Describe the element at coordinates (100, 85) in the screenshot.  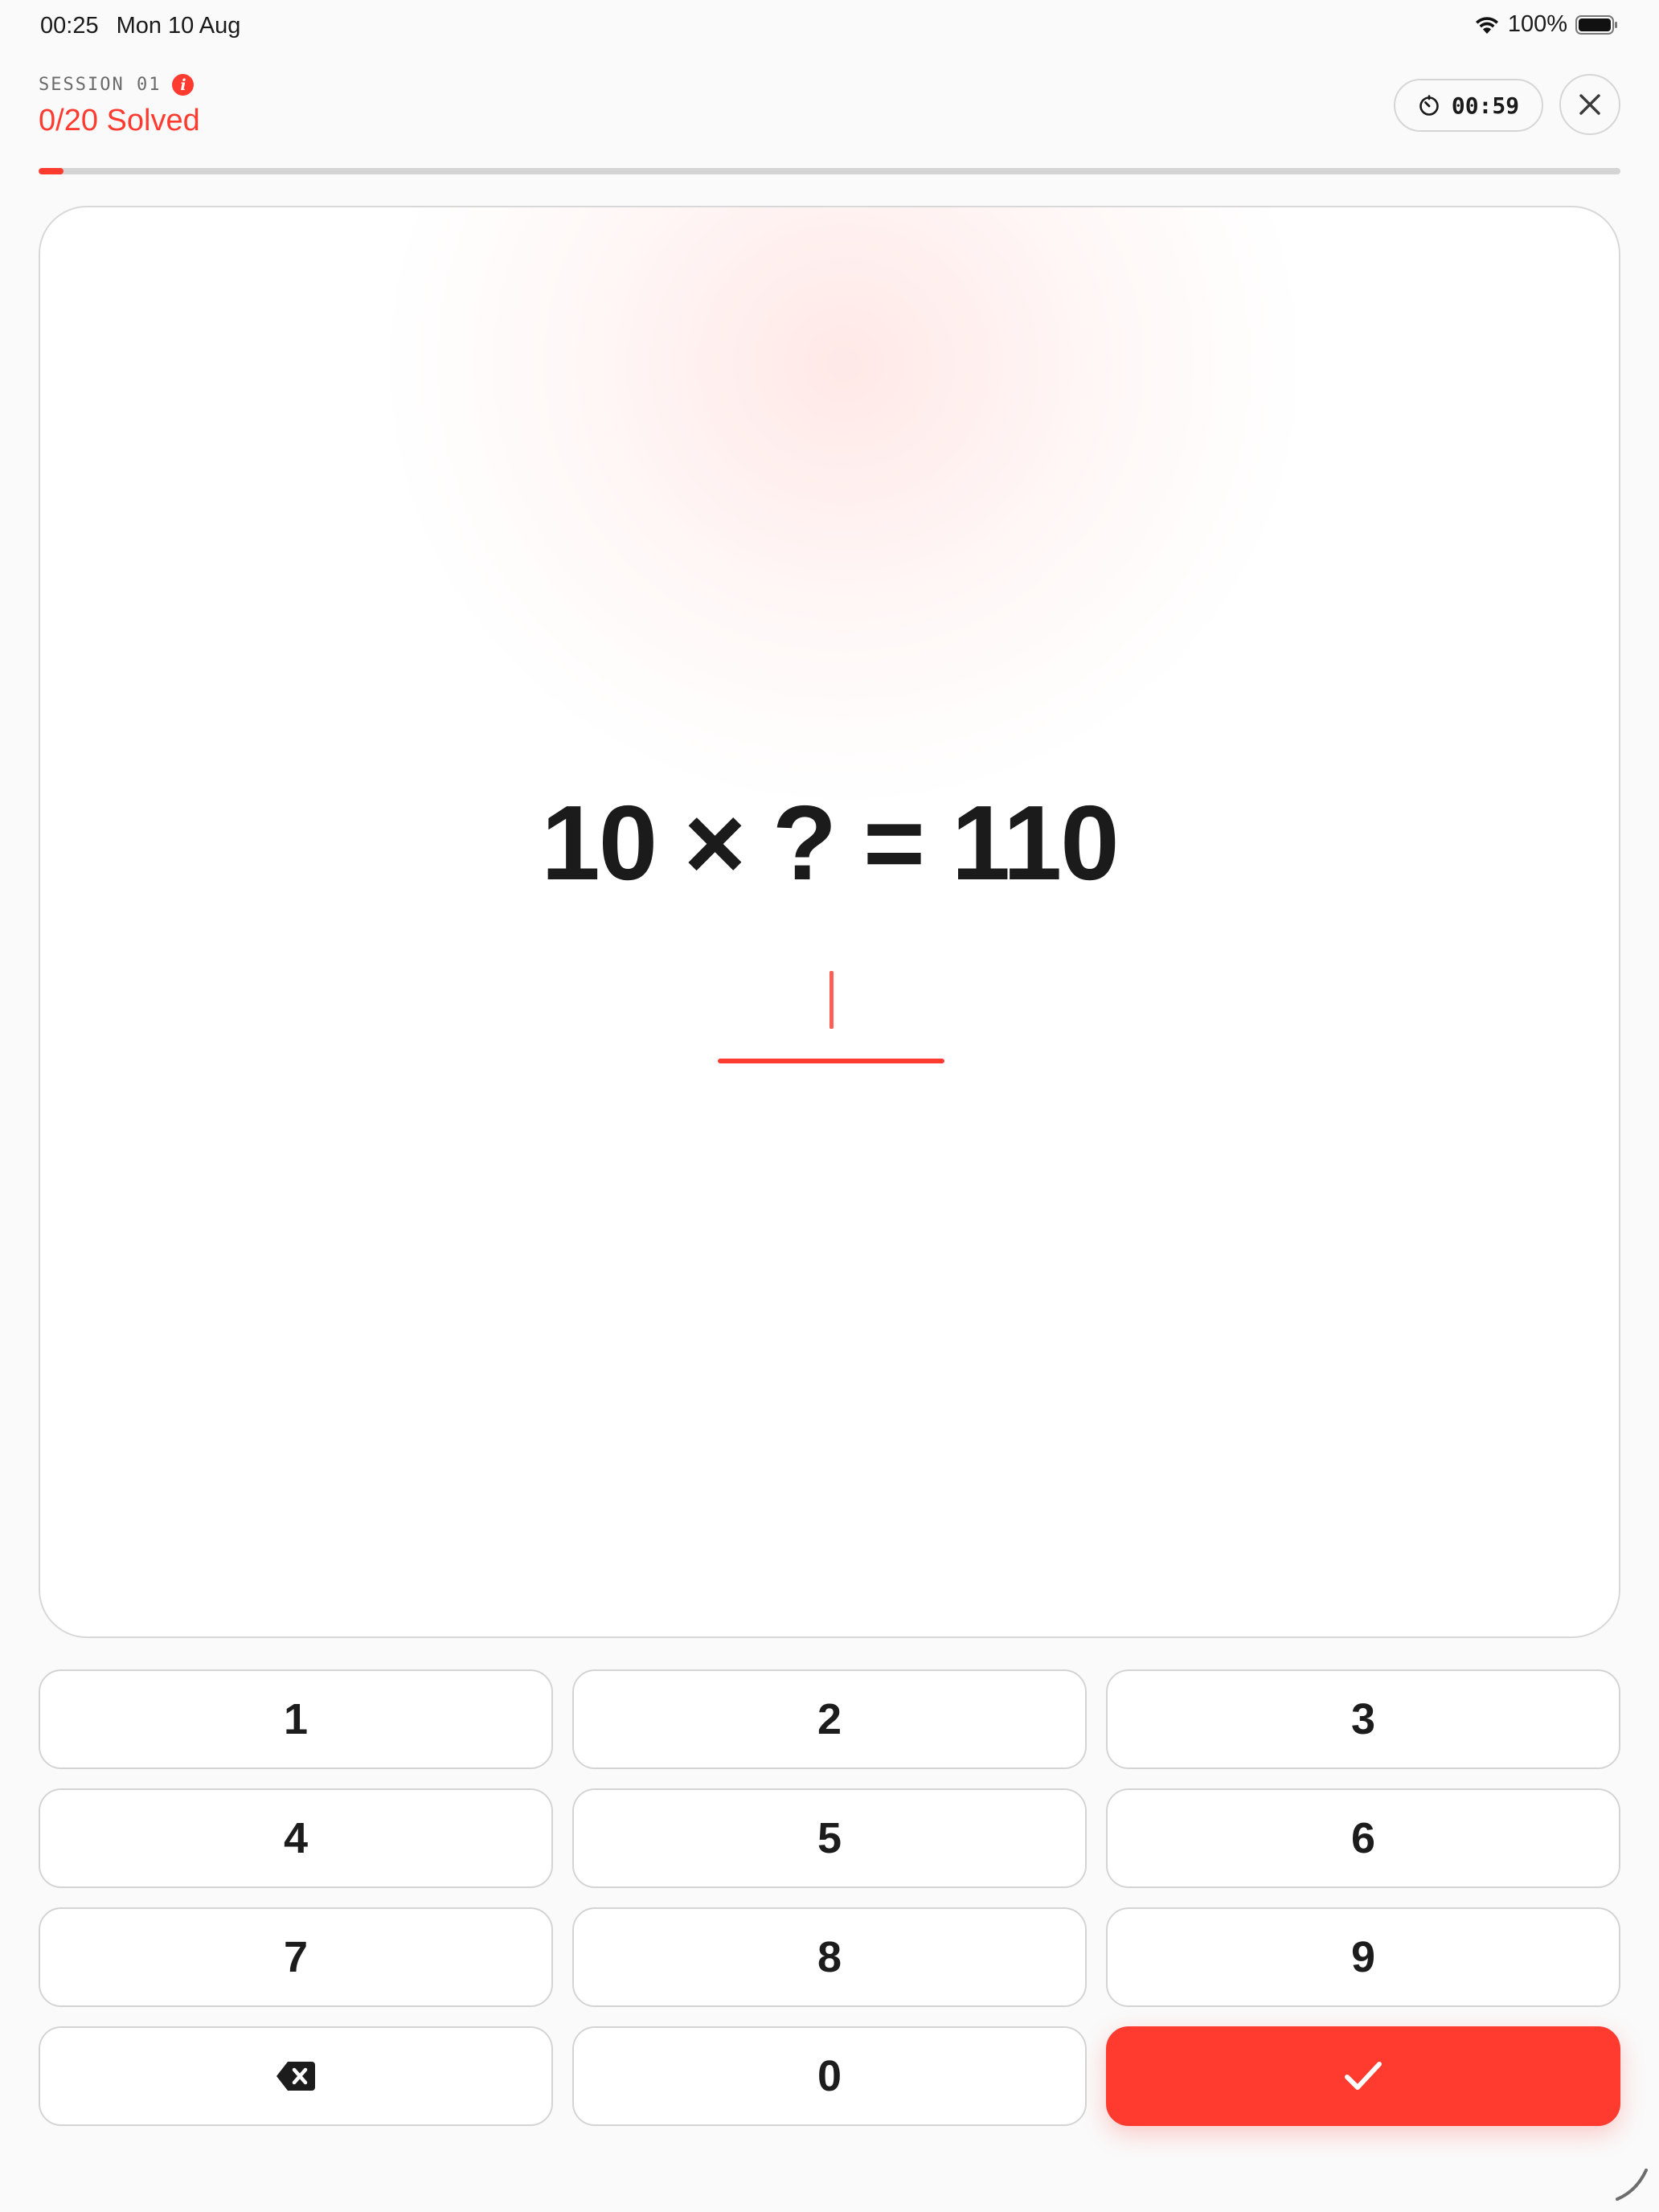
I see `session-label: SESSION 01` at that location.